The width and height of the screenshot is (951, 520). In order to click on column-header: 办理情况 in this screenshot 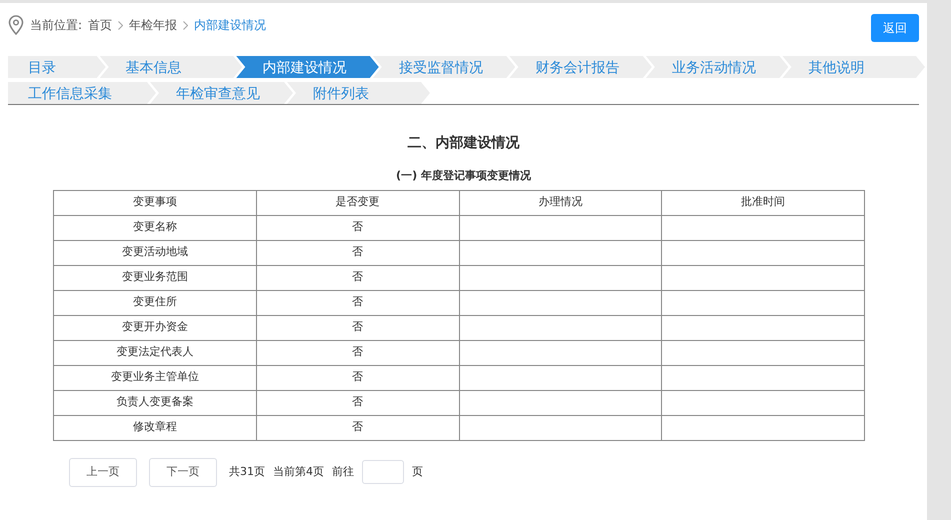, I will do `click(560, 202)`.